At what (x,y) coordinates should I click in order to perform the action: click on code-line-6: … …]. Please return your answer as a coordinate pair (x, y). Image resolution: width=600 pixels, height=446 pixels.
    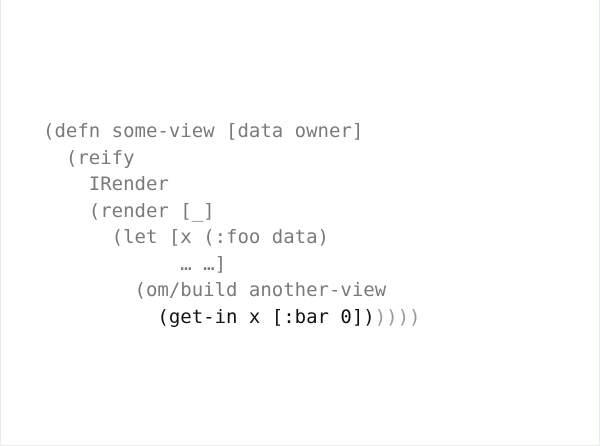
    Looking at the image, I should click on (135, 263).